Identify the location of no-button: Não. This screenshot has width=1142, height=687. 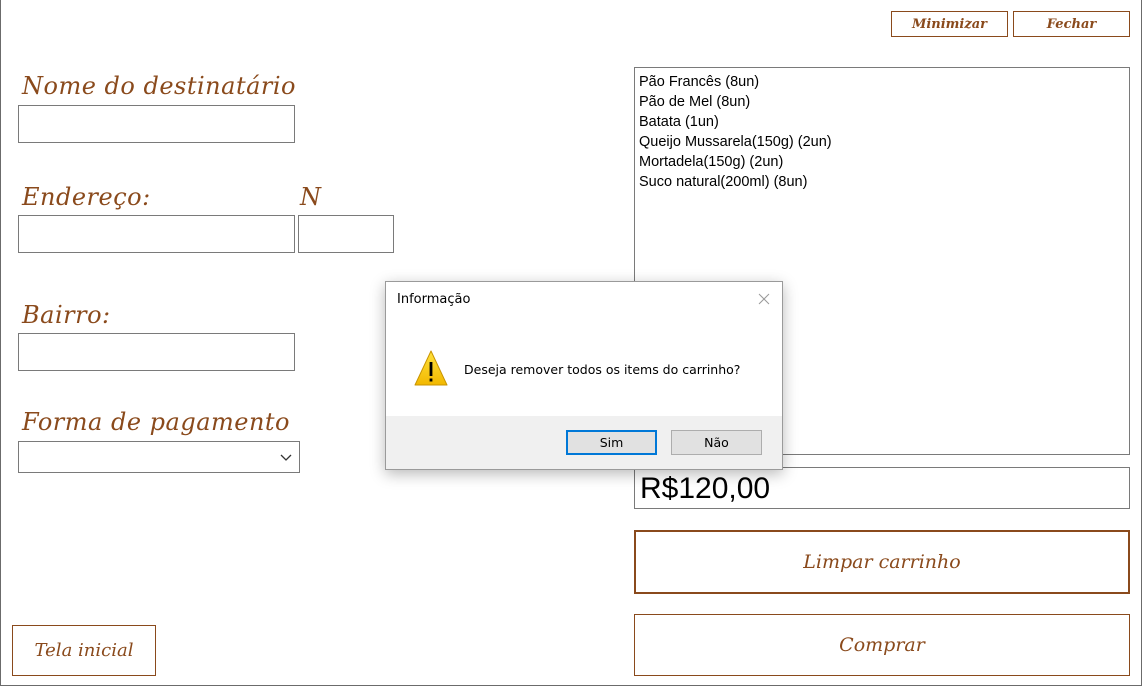
(716, 442).